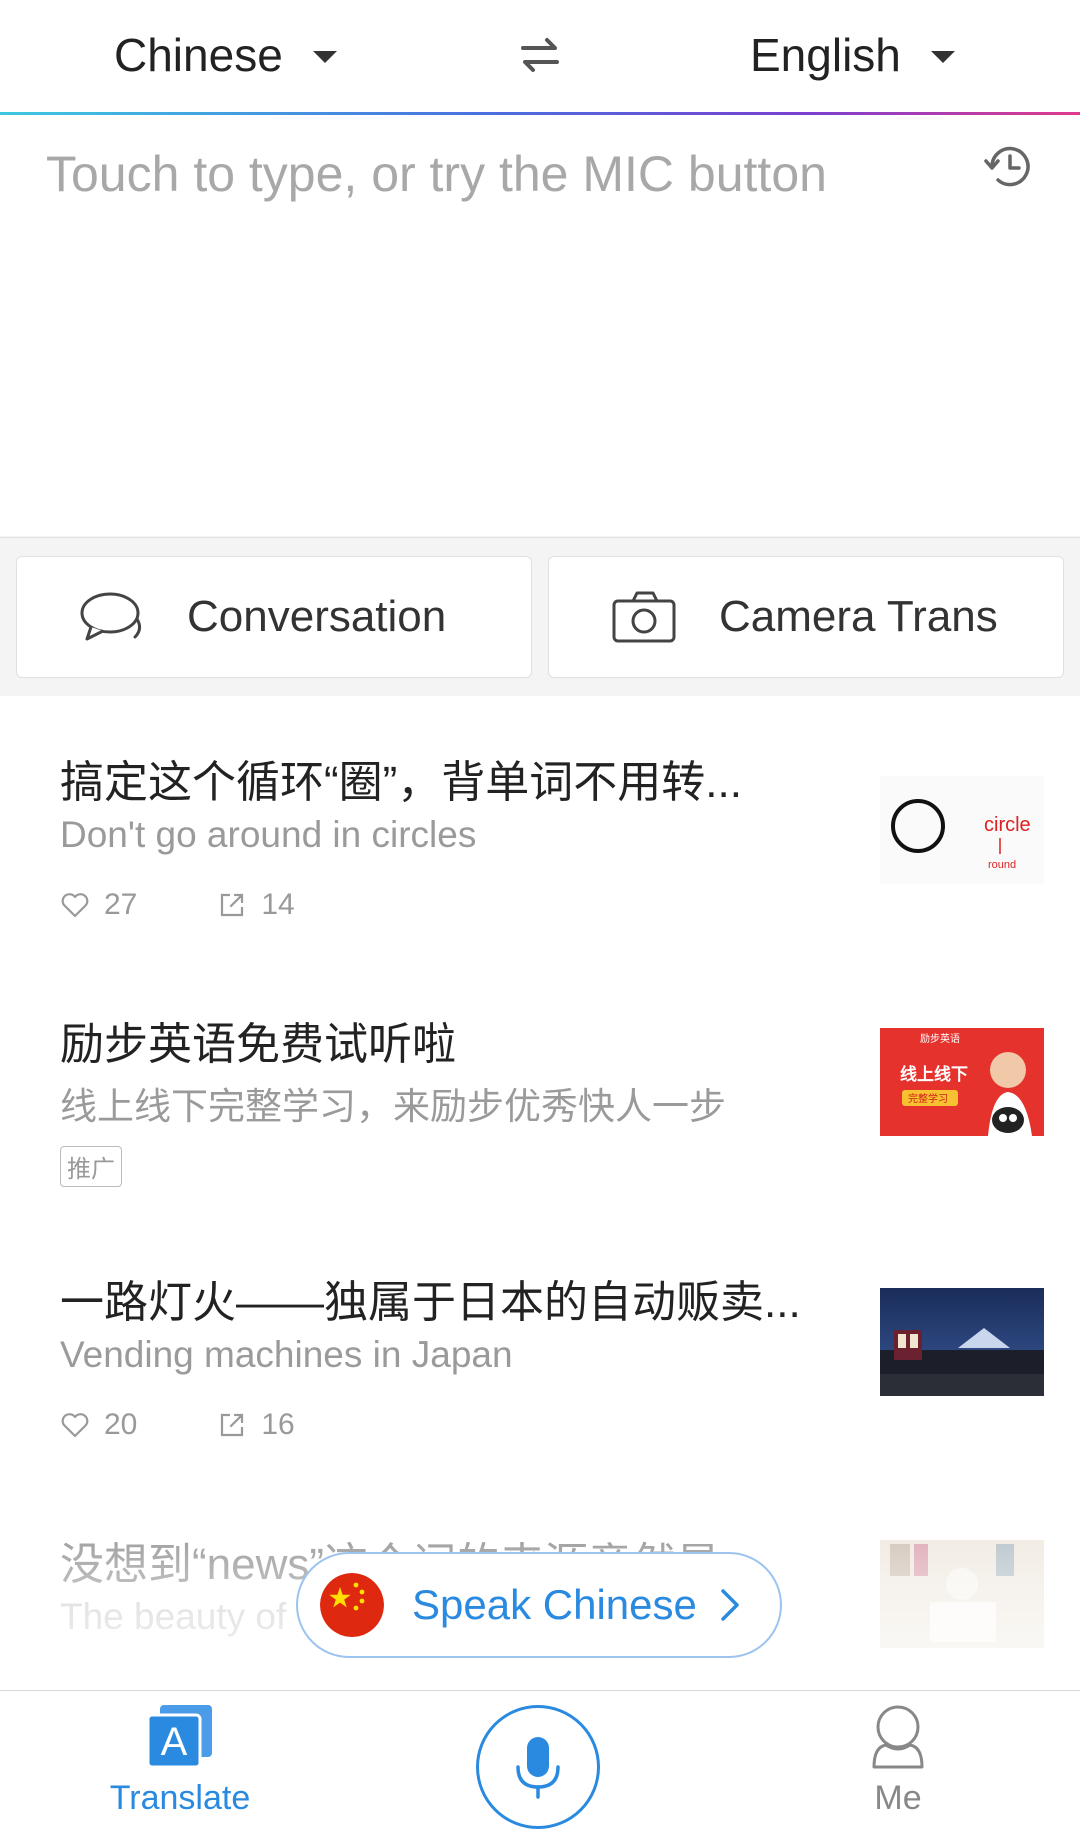  What do you see at coordinates (644, 617) in the screenshot?
I see `camera-icon` at bounding box center [644, 617].